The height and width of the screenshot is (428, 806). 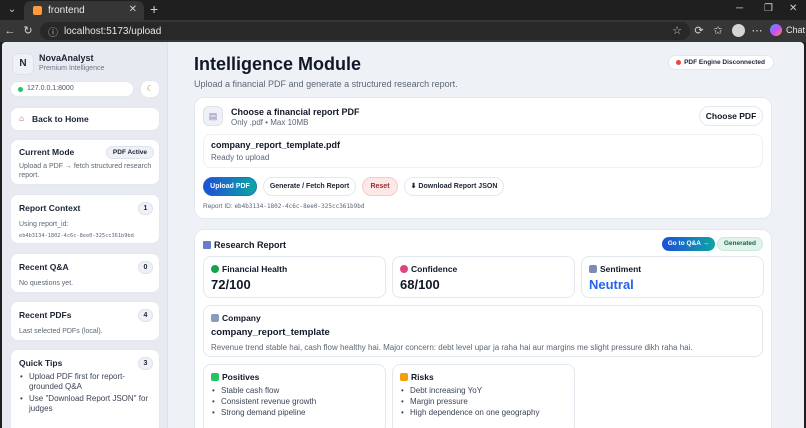 I want to click on choose-pdf-button: Choose PDF, so click(x=731, y=116).